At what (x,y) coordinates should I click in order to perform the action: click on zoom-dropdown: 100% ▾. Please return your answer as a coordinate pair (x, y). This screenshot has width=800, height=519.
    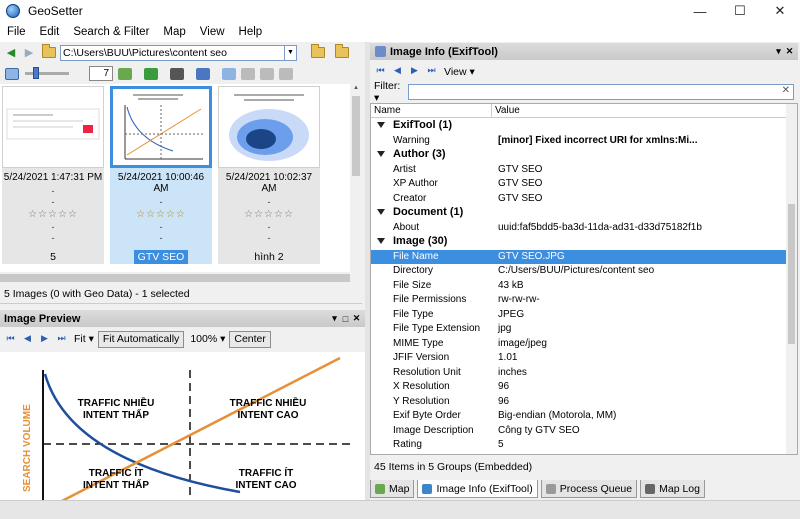
    Looking at the image, I should click on (207, 339).